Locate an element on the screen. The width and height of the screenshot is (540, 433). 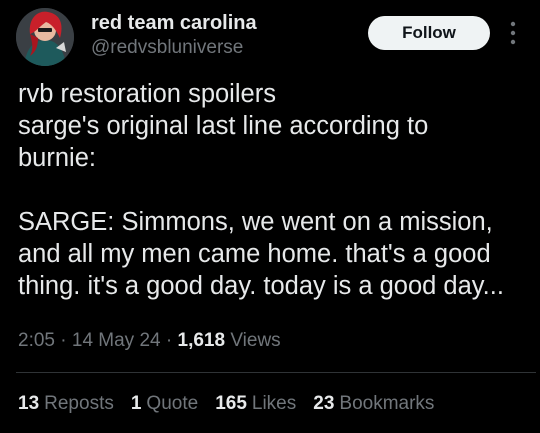
avatar-image is located at coordinates (45, 37).